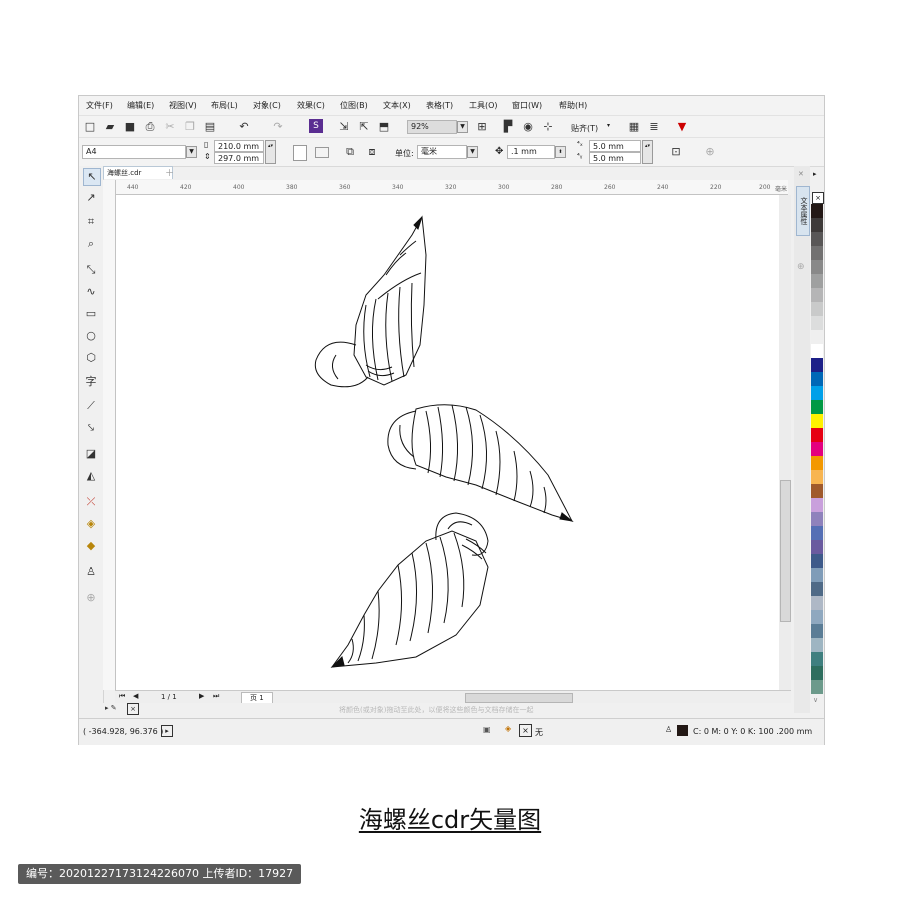  Describe the element at coordinates (91, 314) in the screenshot. I see `rectangle-tool-icon: ▭` at that location.